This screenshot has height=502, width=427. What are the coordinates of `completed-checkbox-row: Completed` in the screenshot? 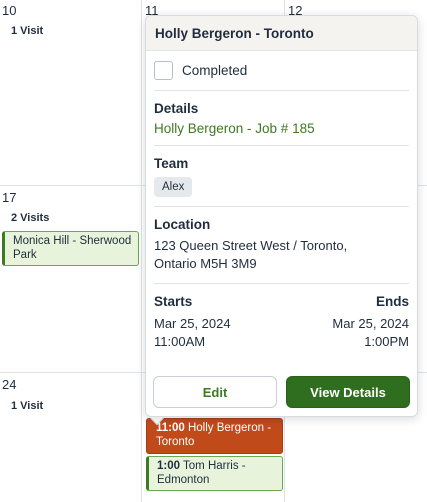 It's located at (281, 70).